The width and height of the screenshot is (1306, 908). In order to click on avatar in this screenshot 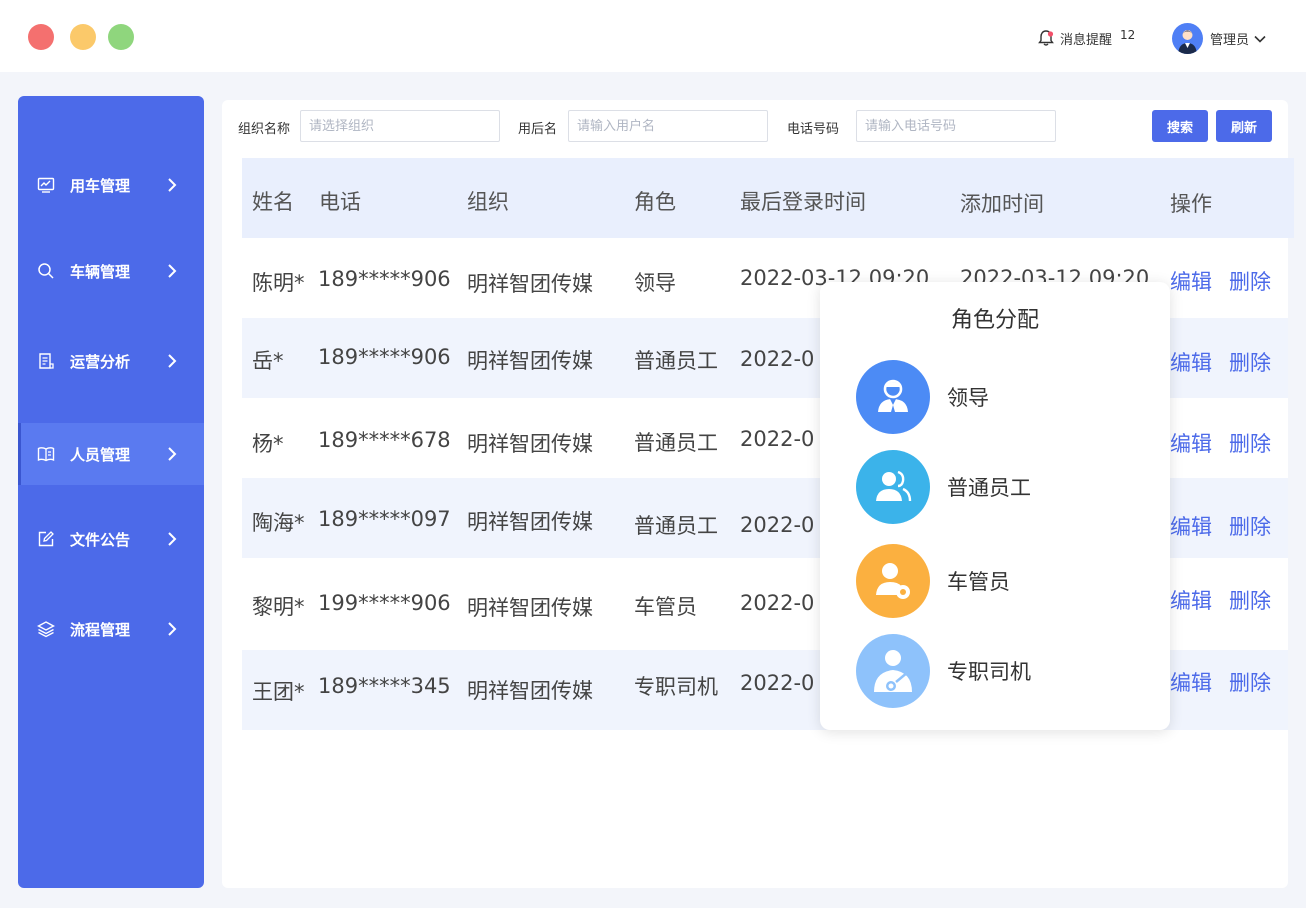, I will do `click(1187, 38)`.